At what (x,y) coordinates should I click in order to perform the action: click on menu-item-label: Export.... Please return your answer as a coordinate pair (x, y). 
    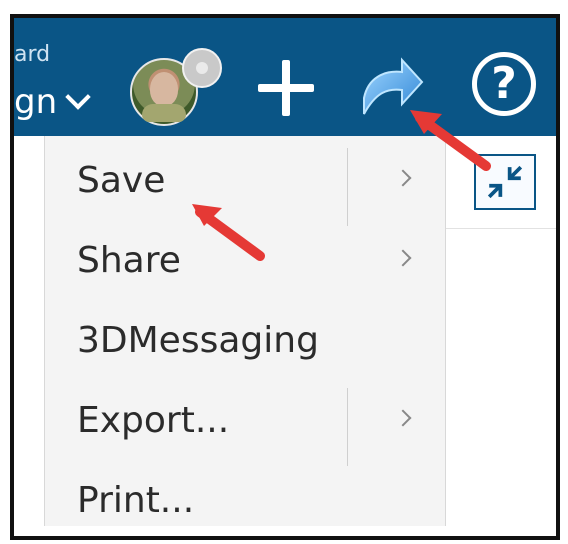
    Looking at the image, I should click on (153, 420).